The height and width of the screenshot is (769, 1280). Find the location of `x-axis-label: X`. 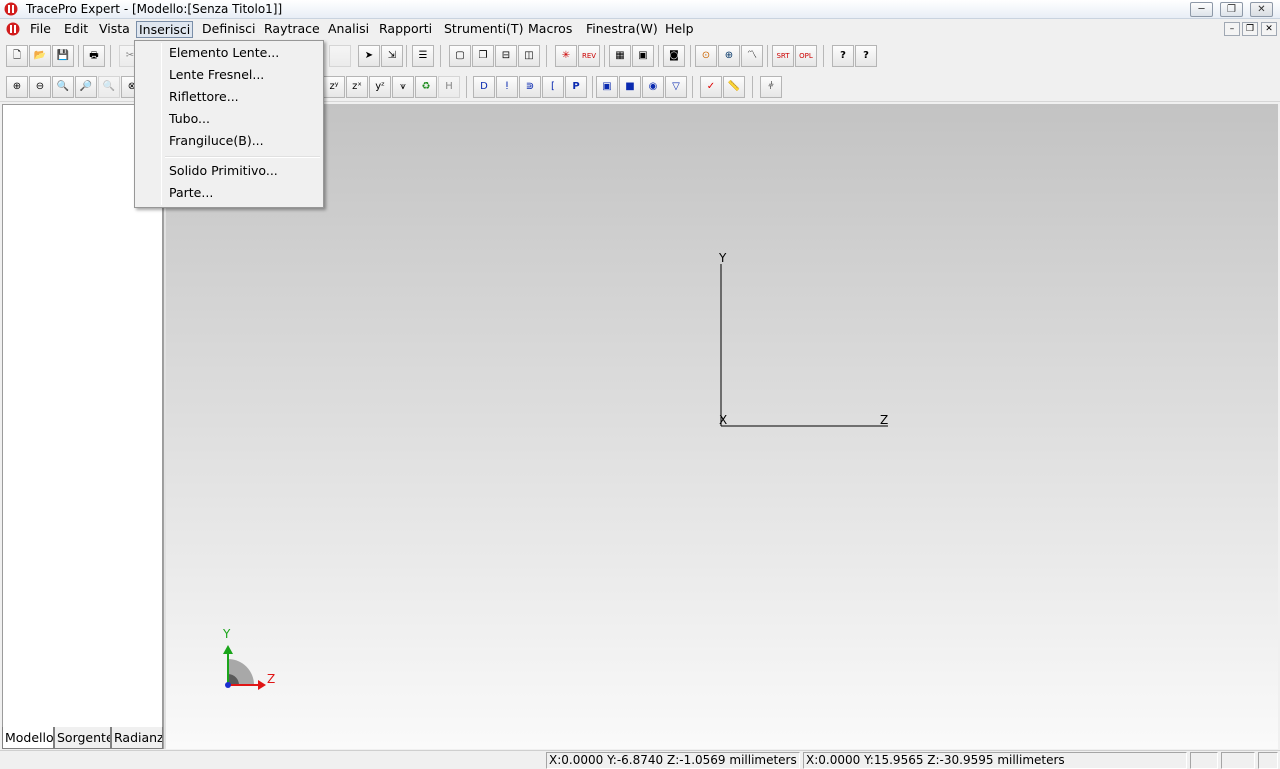

x-axis-label: X is located at coordinates (723, 420).